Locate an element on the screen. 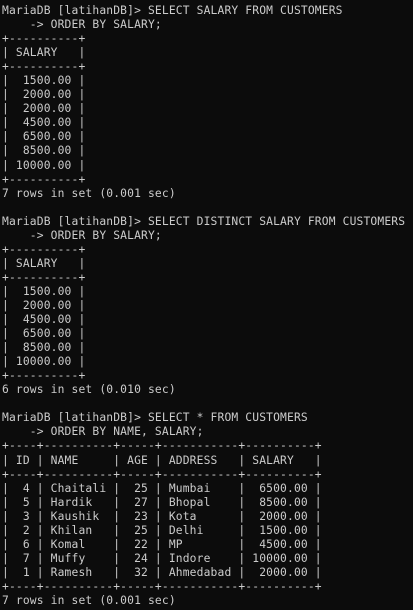 The height and width of the screenshot is (610, 413). terminal-line: | 6 | Komal | 22 | MP | 4500.00 | is located at coordinates (162, 544).